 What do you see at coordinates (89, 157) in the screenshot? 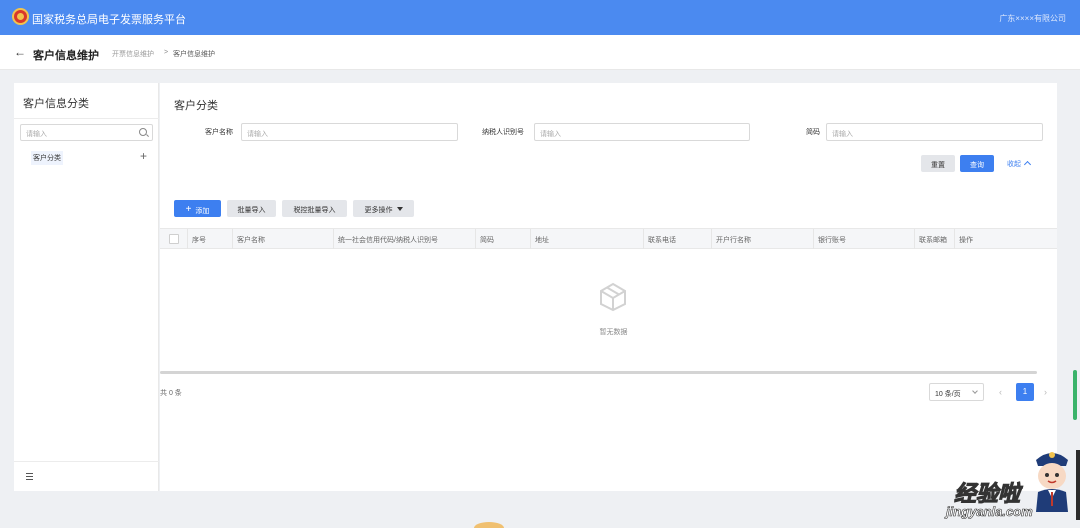
I see `tree-item-customer-category: 客户分类 +` at bounding box center [89, 157].